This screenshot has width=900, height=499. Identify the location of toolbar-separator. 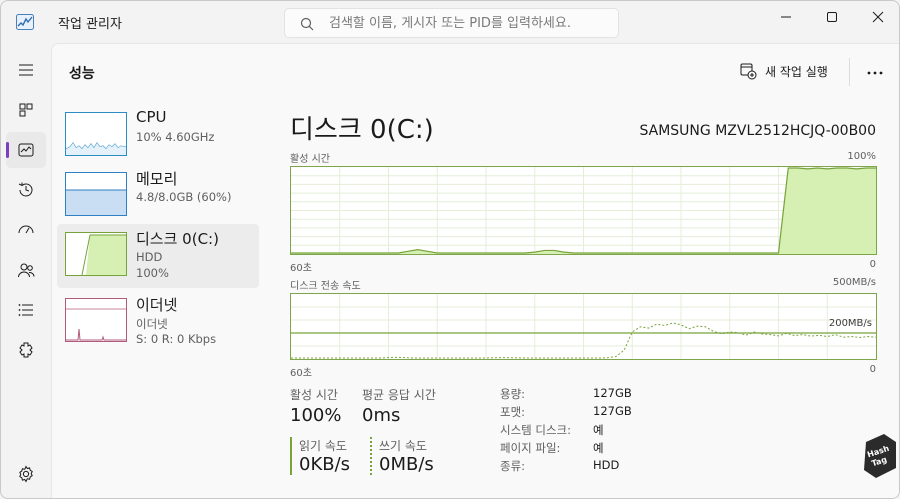
(849, 72).